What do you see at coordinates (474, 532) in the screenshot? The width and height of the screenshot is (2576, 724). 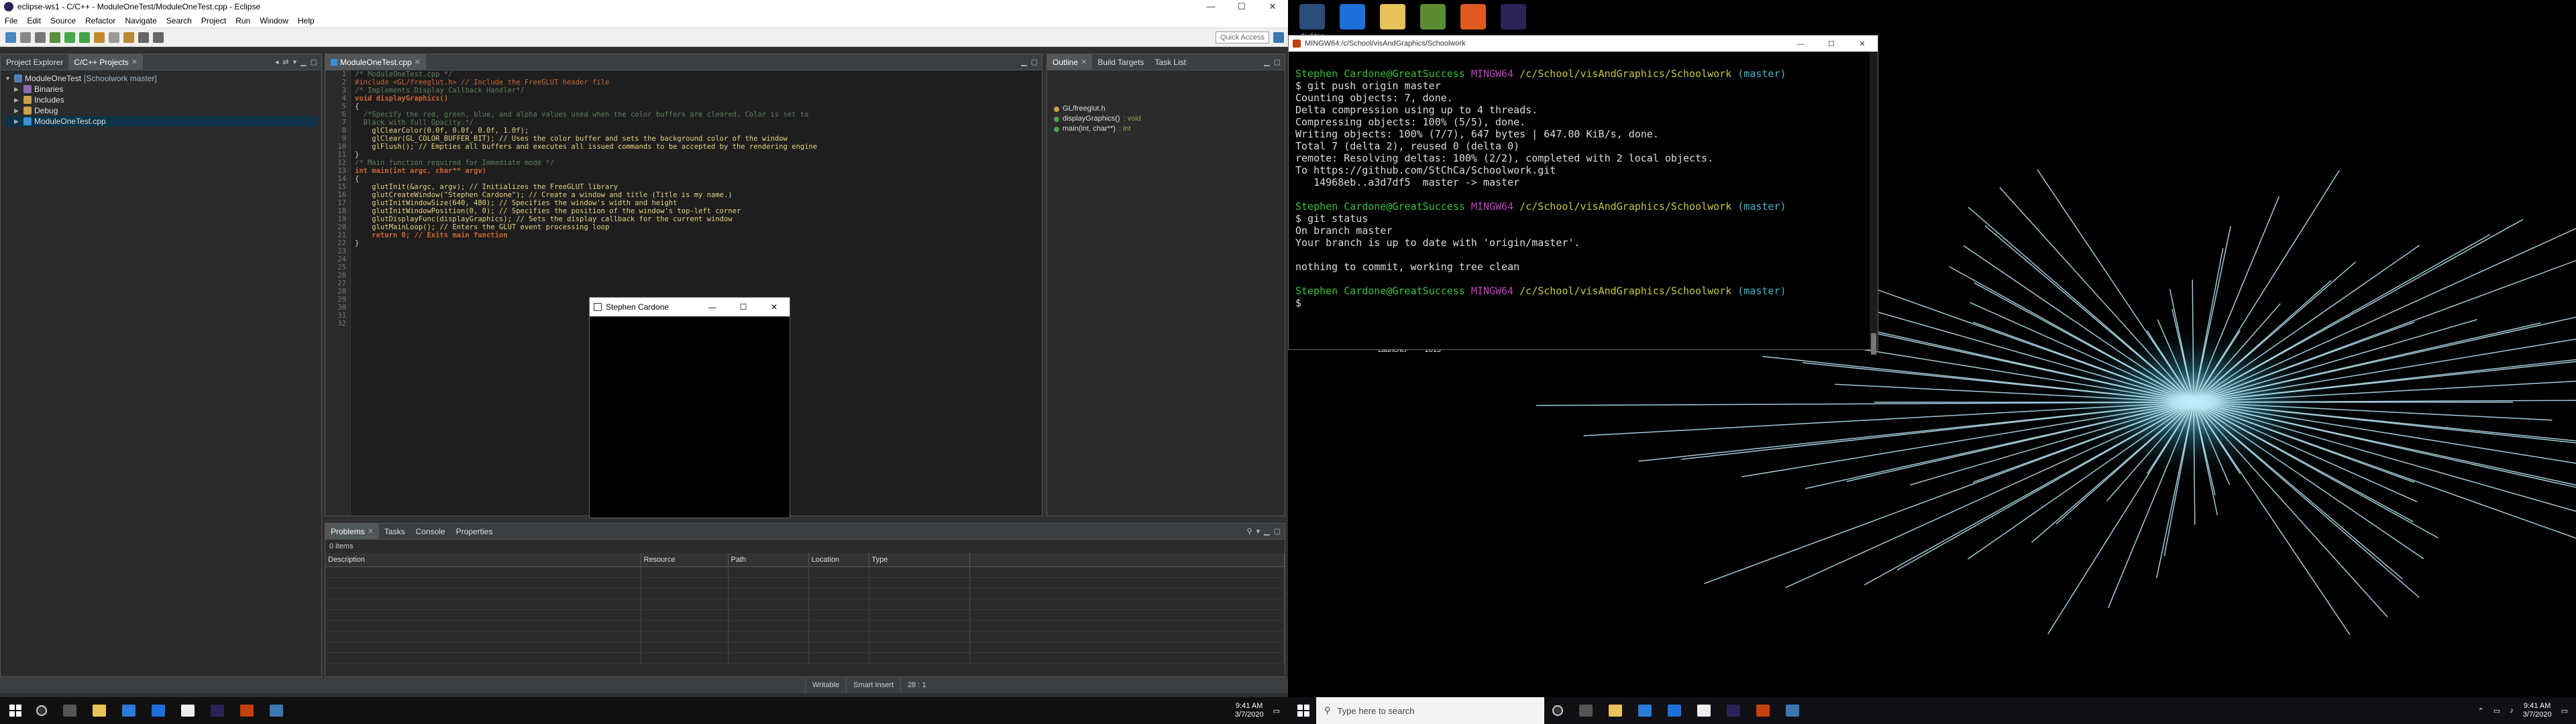 I see `tab-properties: Properties` at bounding box center [474, 532].